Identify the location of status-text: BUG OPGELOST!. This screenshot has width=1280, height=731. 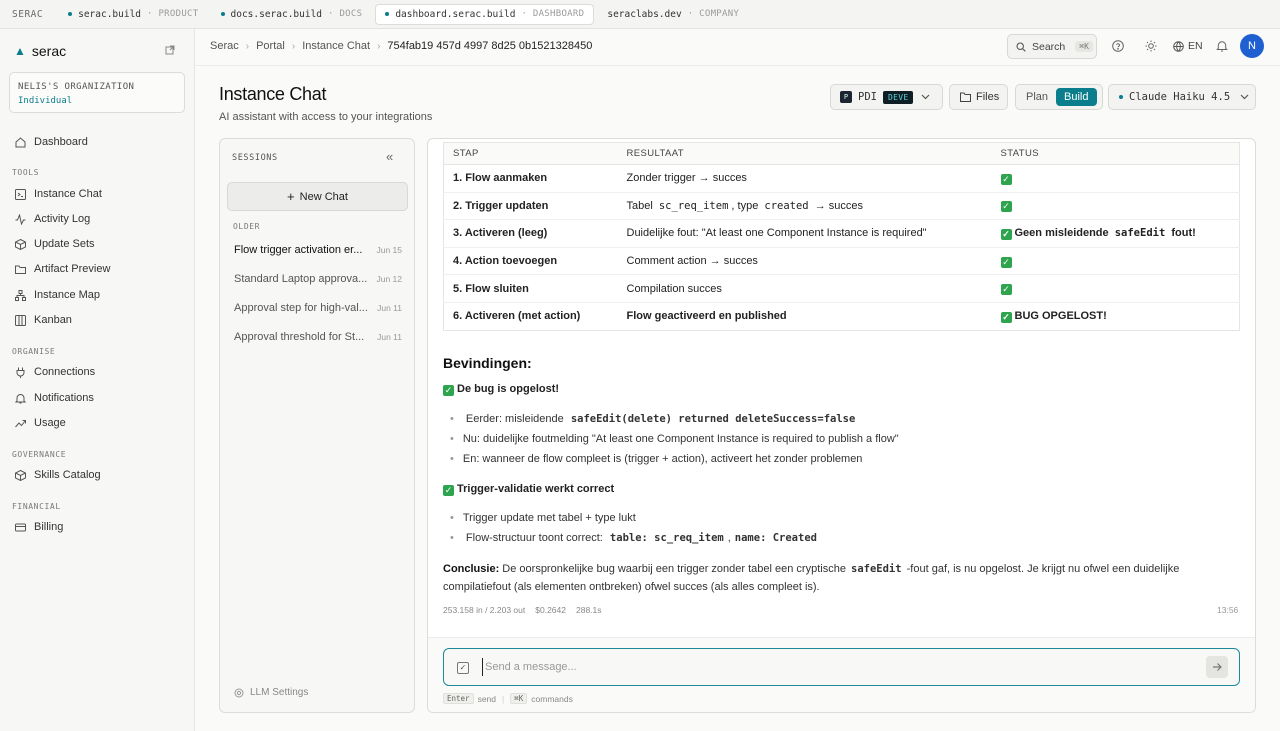
(1060, 315).